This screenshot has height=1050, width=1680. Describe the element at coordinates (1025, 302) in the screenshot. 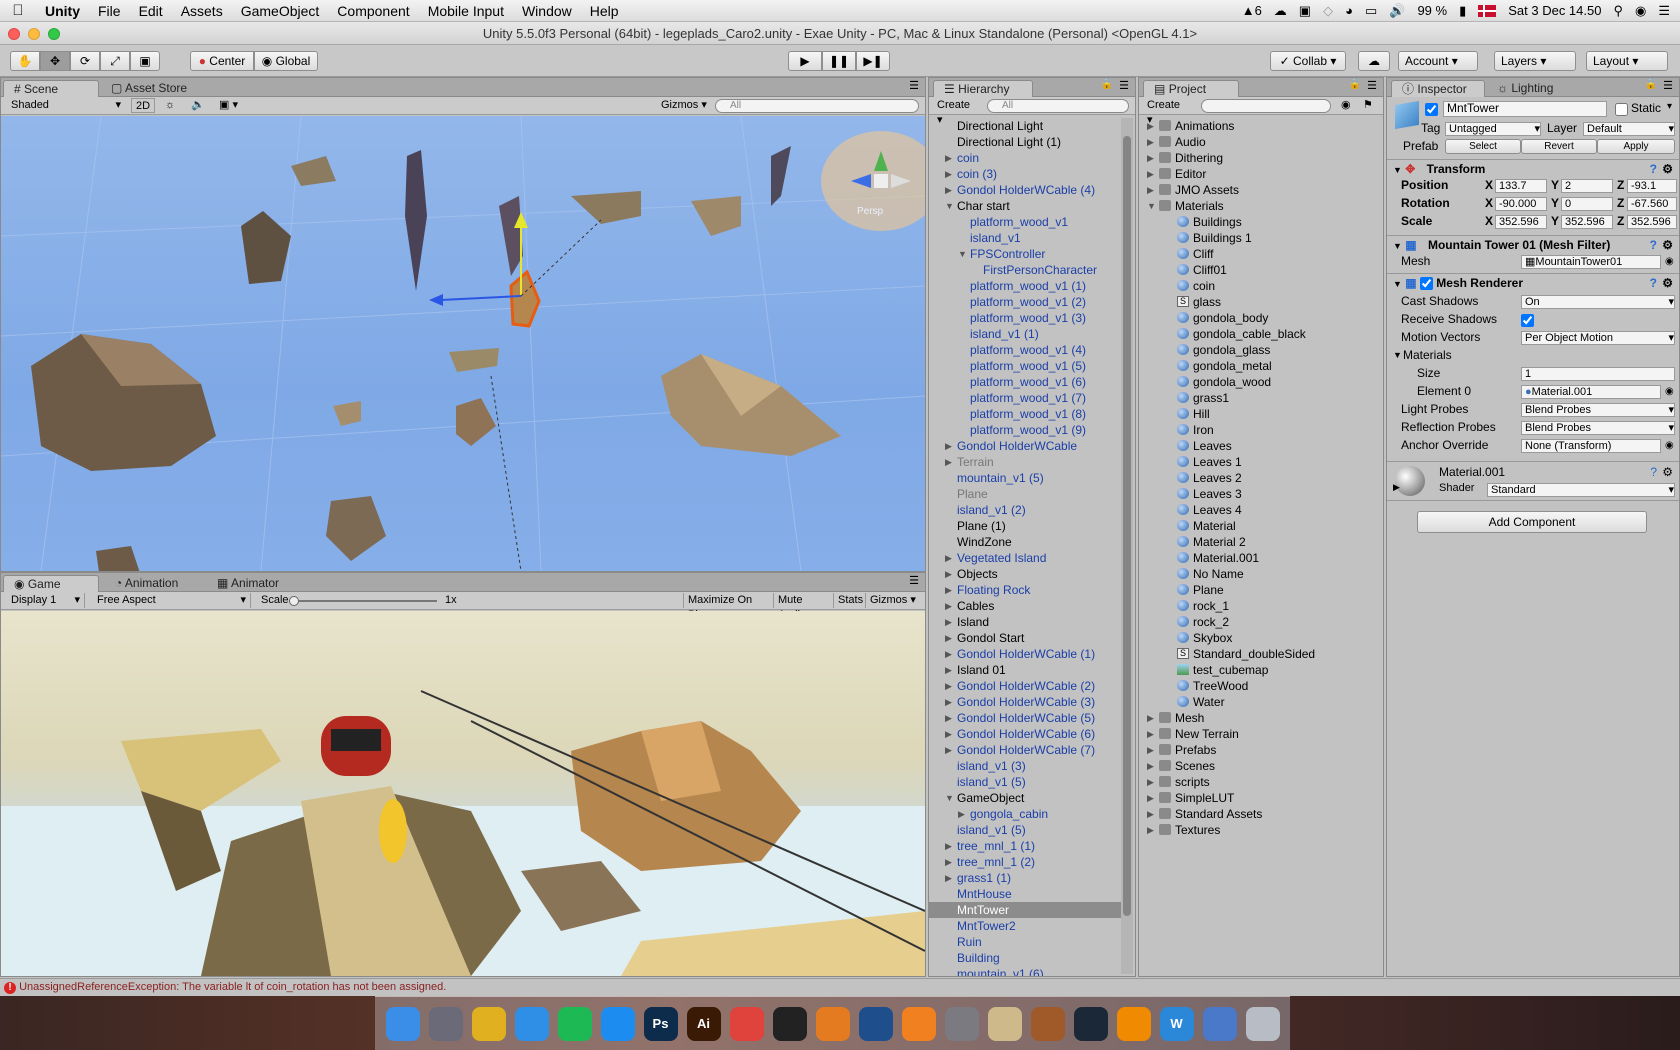

I see `hierarchy-item: platform_wood_v1 (2)` at that location.